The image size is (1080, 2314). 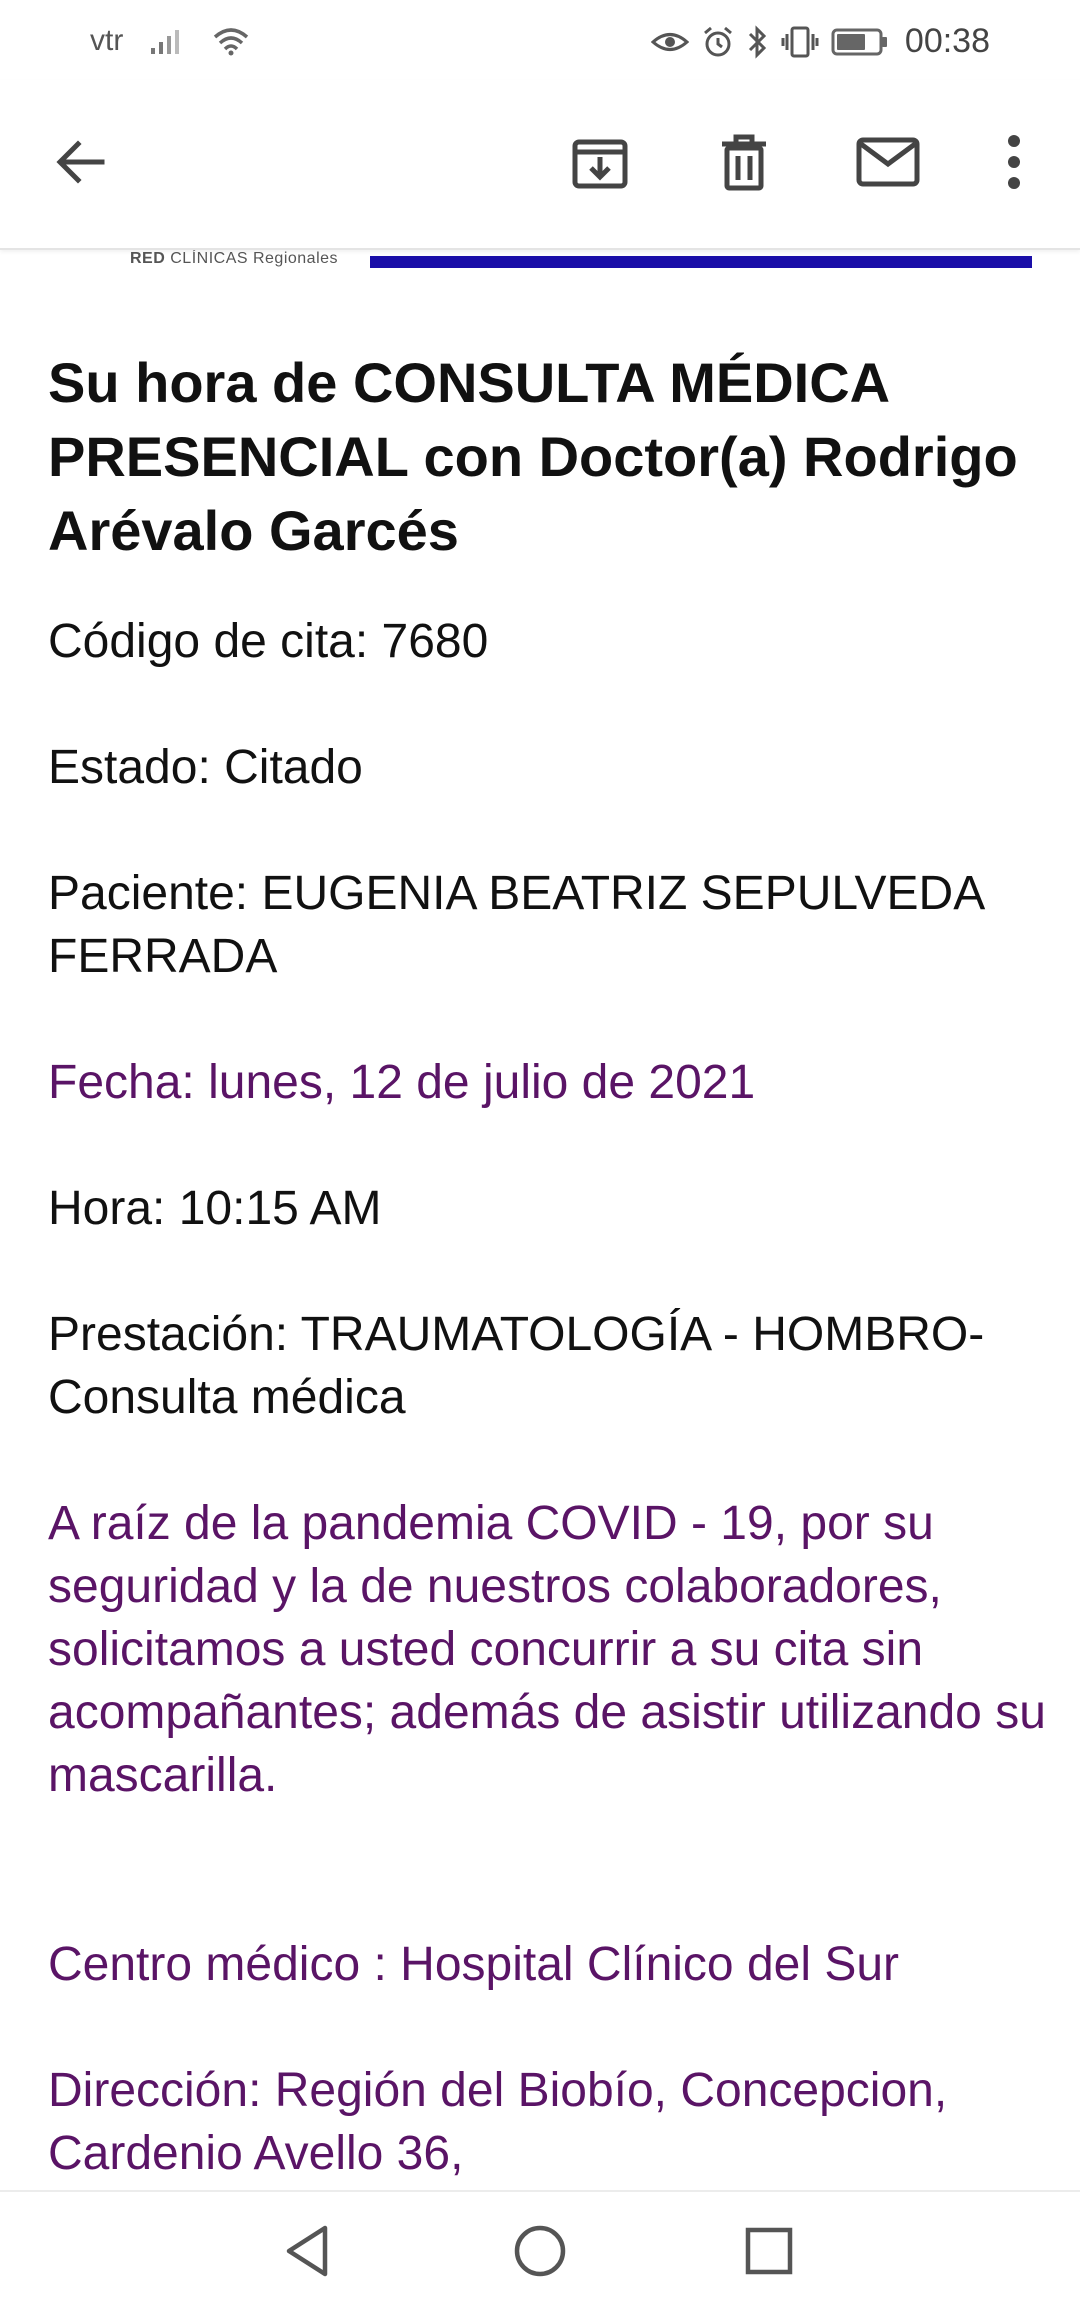 What do you see at coordinates (540, 40) in the screenshot?
I see `status-bar: vtr 00:38` at bounding box center [540, 40].